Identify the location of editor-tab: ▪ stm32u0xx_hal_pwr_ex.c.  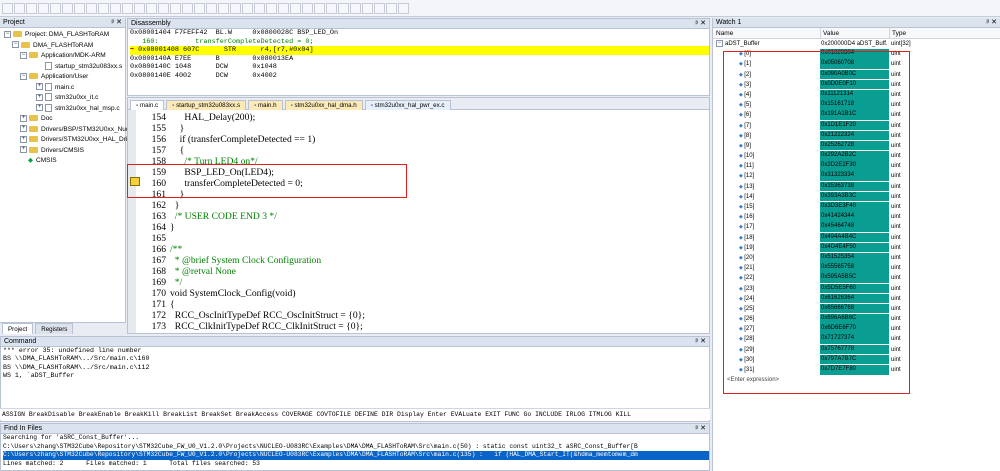
(407, 105).